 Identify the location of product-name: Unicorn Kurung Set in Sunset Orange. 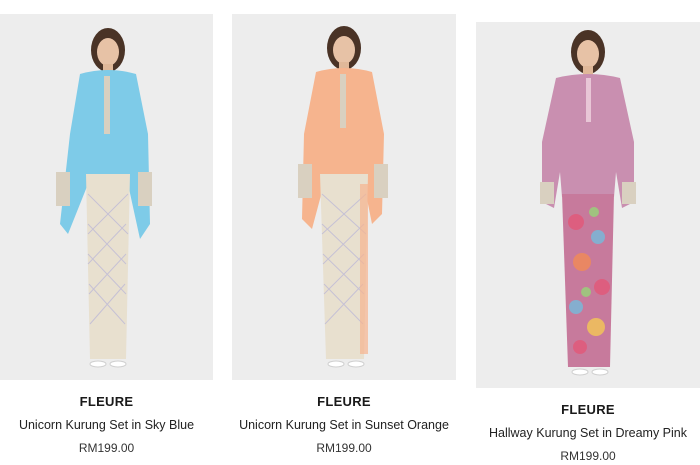
(344, 425).